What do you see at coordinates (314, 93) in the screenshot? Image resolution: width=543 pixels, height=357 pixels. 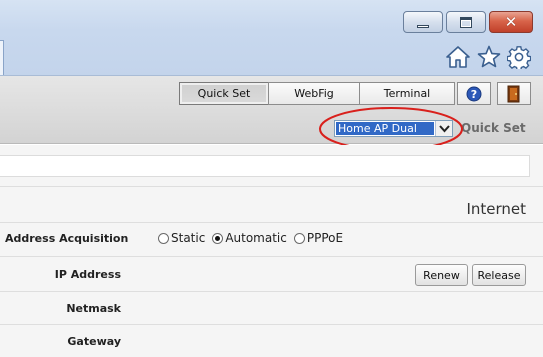 I see `tab-webfig: WebFig` at bounding box center [314, 93].